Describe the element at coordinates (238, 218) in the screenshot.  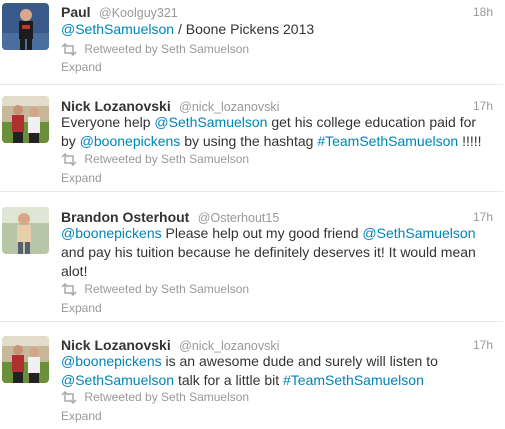
I see `author-handle: @Osterhout15` at that location.